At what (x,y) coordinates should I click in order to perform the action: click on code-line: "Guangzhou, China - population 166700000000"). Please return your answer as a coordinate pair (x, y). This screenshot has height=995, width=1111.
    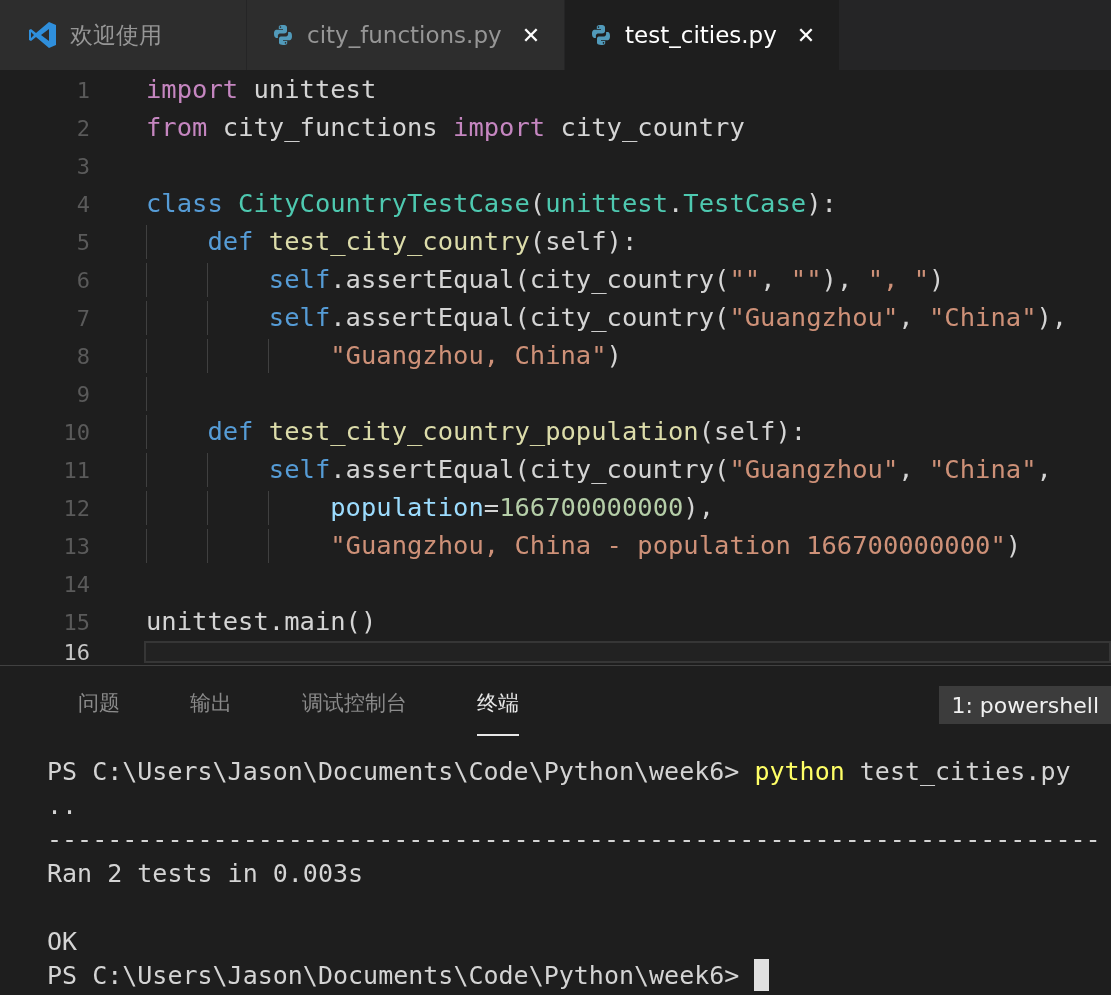
    Looking at the image, I should click on (675, 546).